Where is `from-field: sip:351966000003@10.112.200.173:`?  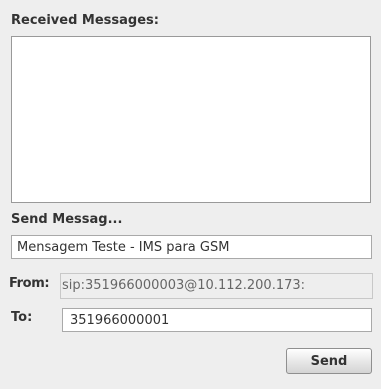 from-field: sip:351966000003@10.112.200.173: is located at coordinates (216, 286).